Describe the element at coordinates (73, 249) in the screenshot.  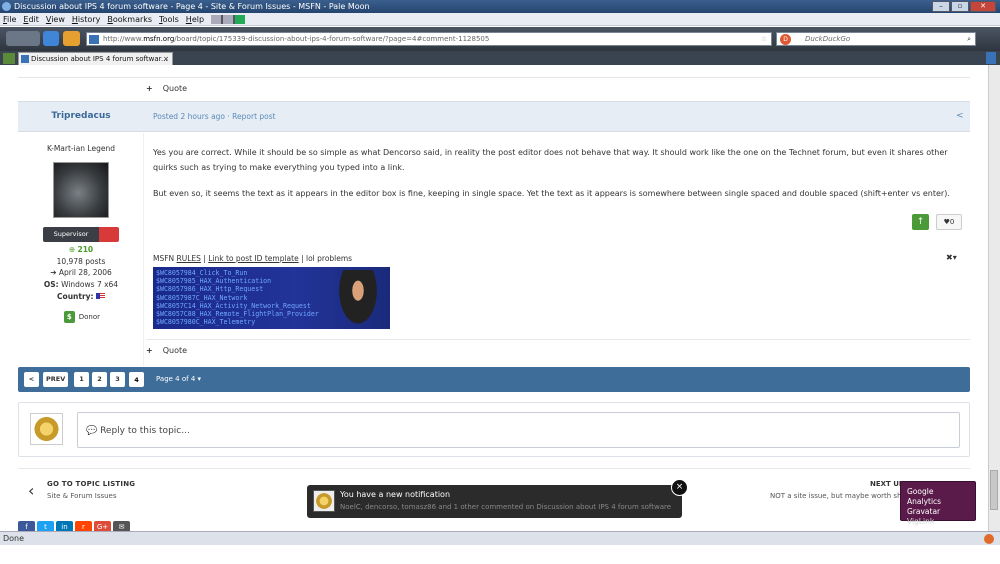
I see `reputation-plus-icon: ⊕` at that location.